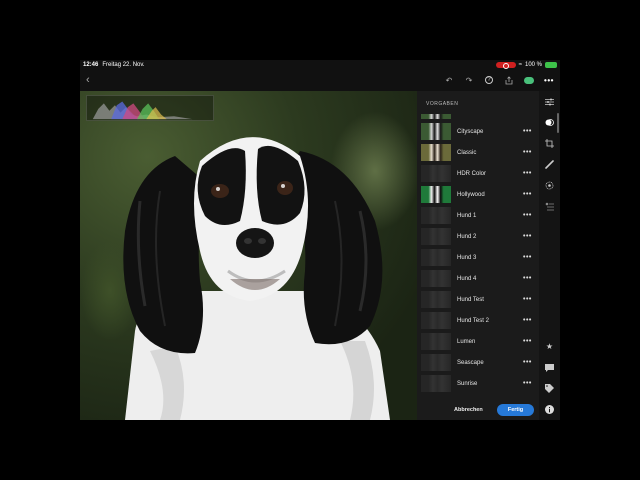 The height and width of the screenshot is (480, 640). What do you see at coordinates (478, 236) in the screenshot?
I see `preset-row: Hund 2 •••` at bounding box center [478, 236].